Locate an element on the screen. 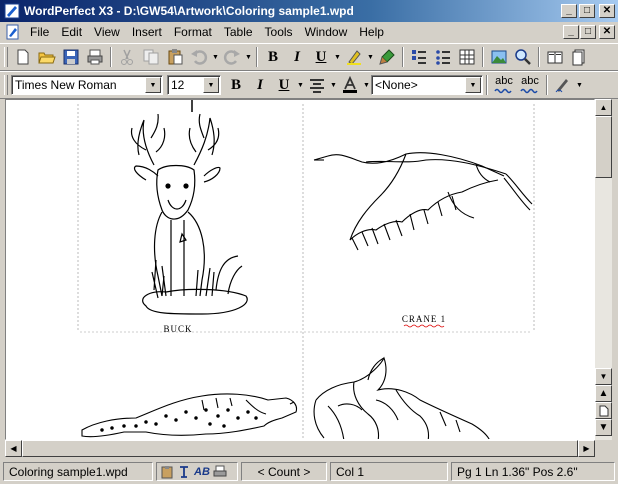 The height and width of the screenshot is (484, 618). page-icon is located at coordinates (603, 410).